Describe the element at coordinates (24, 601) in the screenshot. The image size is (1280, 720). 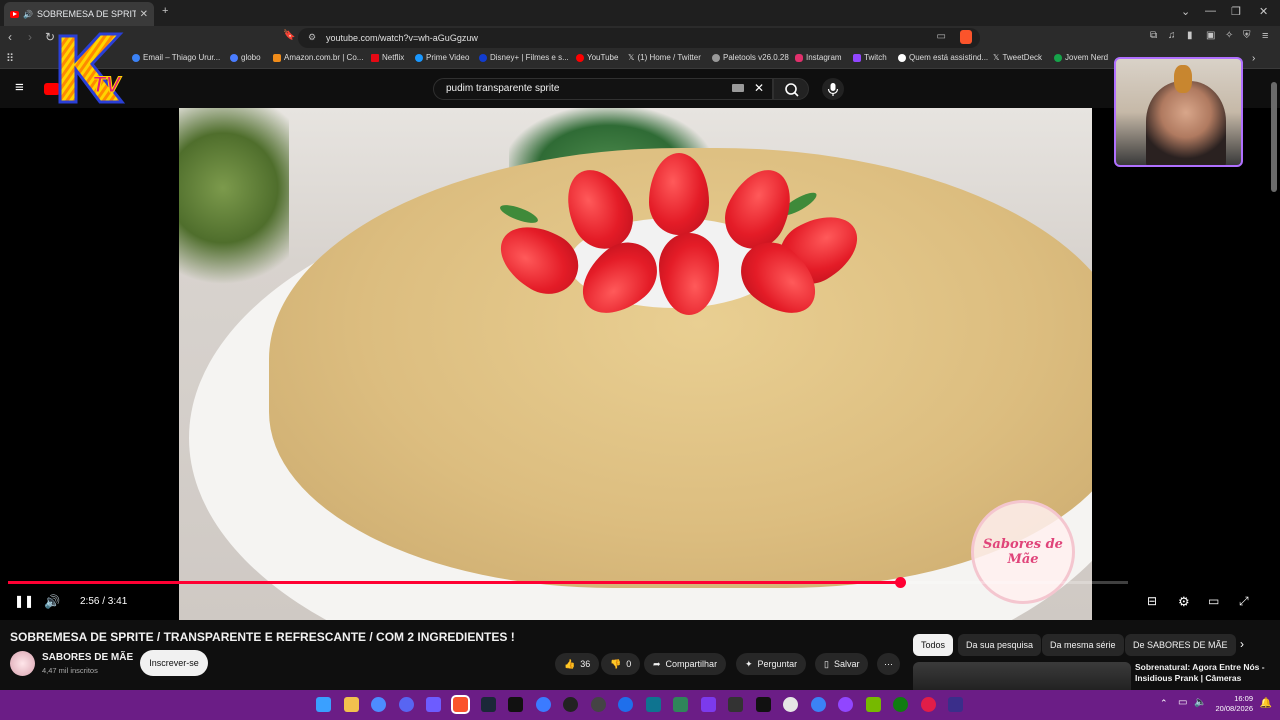
I see `pause-icon: ❚❚` at that location.